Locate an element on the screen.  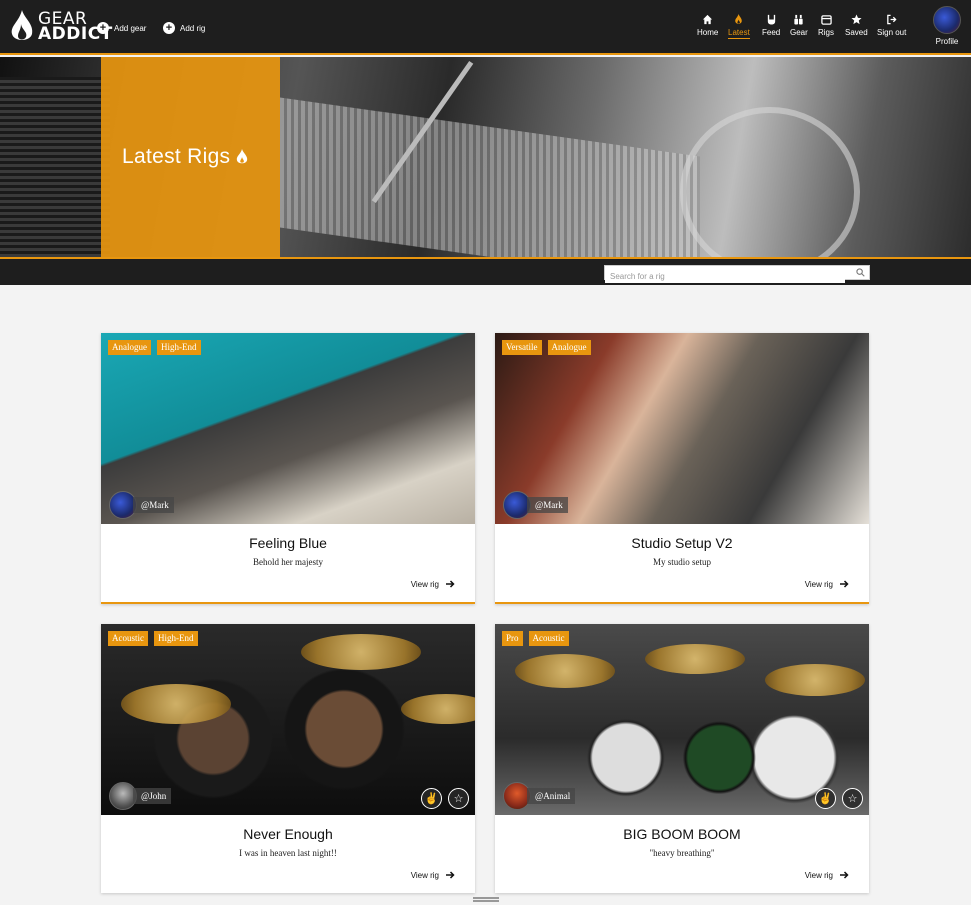
rig-tag: Pro is located at coordinates (512, 638).